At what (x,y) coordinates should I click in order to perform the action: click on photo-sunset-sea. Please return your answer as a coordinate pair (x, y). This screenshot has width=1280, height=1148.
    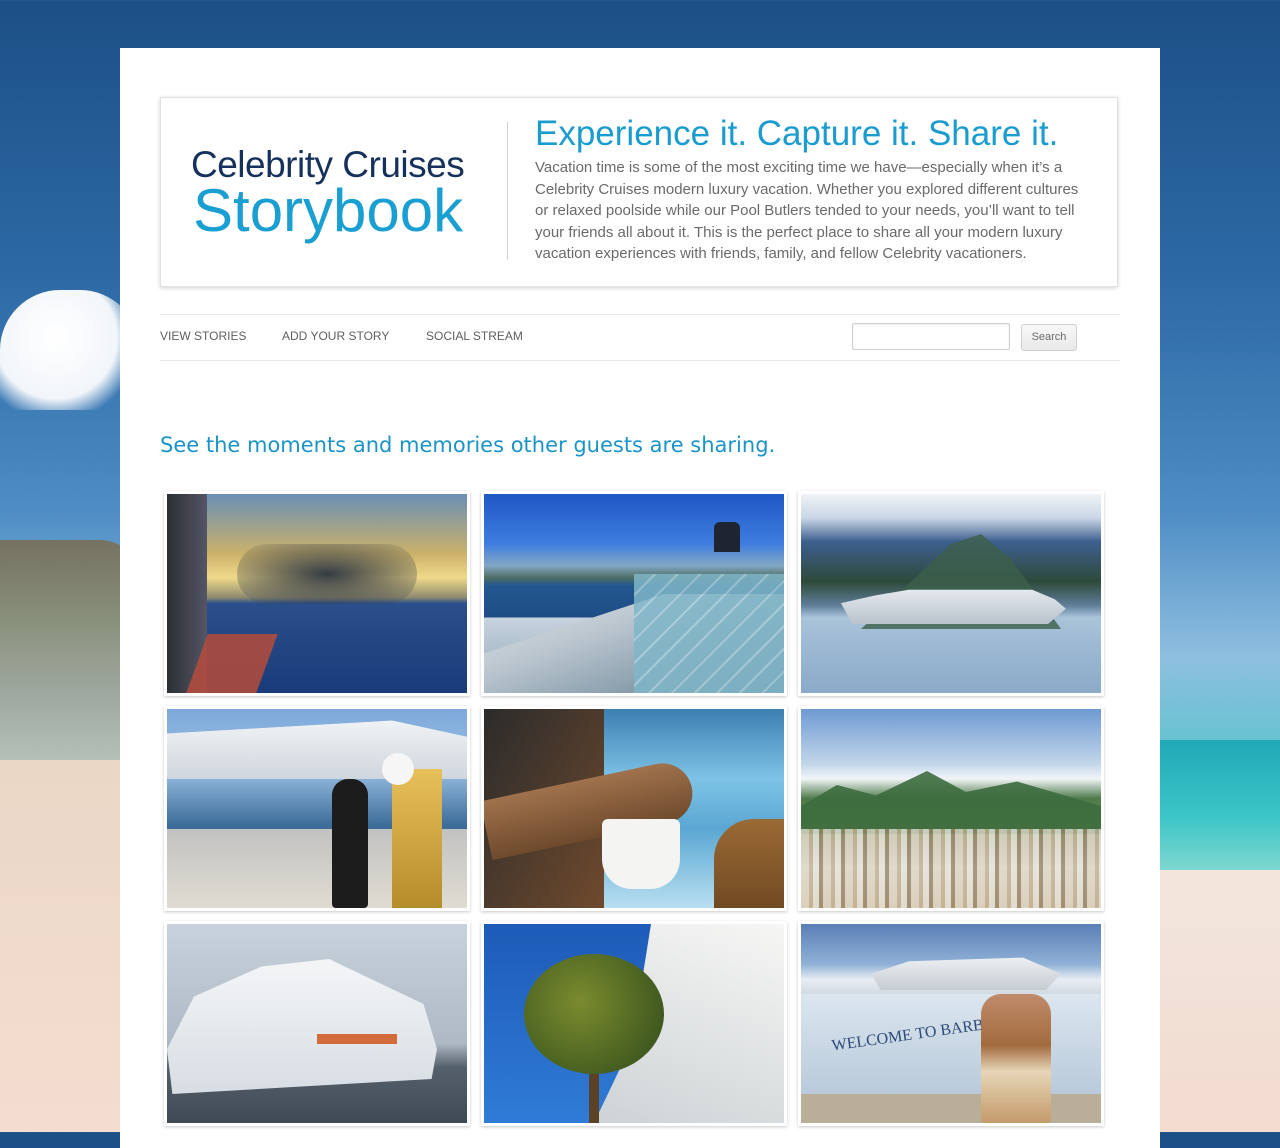
    Looking at the image, I should click on (317, 593).